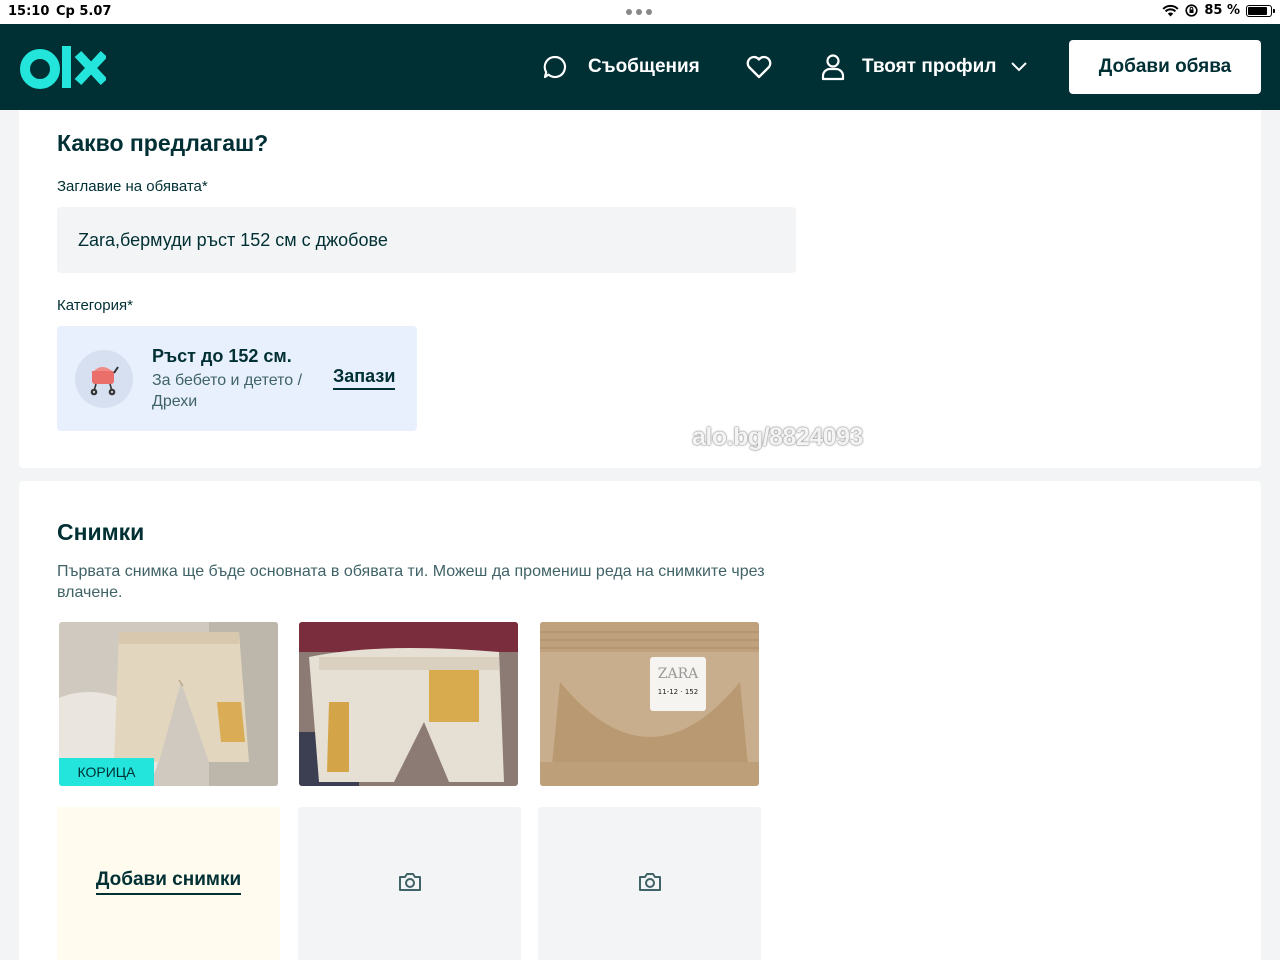 This screenshot has height=960, width=1280. What do you see at coordinates (1260, 10) in the screenshot?
I see `battery-icon` at bounding box center [1260, 10].